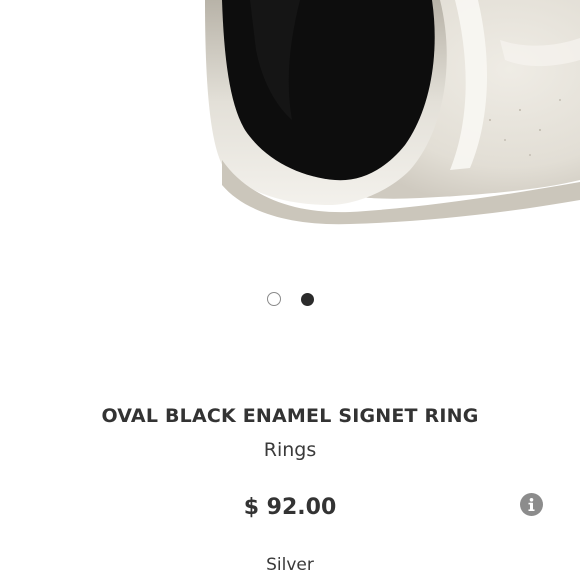  What do you see at coordinates (290, 507) in the screenshot?
I see `product-price: $ 92.00` at bounding box center [290, 507].